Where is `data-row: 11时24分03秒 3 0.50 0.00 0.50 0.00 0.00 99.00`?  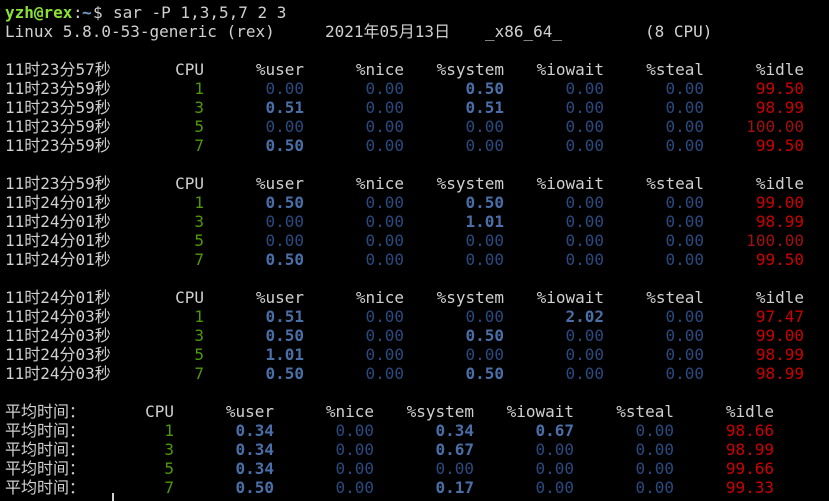
data-row: 11时24分03秒 3 0.50 0.00 0.50 0.00 0.00 99.00 is located at coordinates (414, 335).